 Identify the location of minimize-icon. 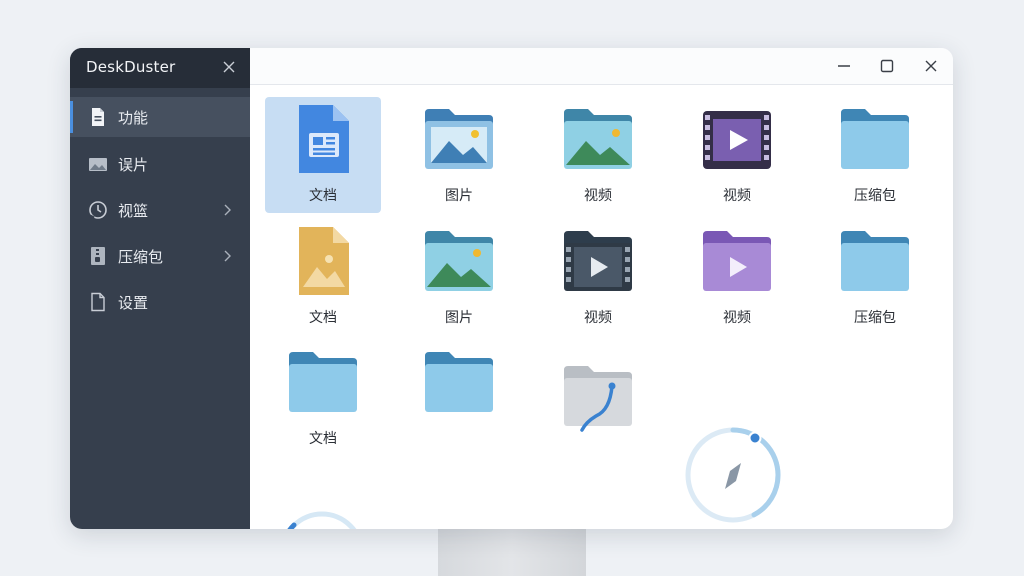
(844, 66).